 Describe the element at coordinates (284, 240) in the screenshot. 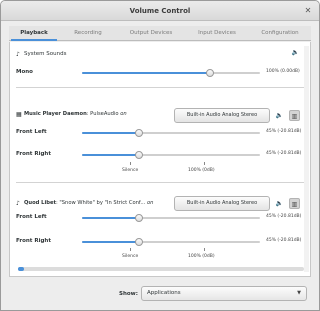

I see `quod-front-right-value: 45% (-20.81dB)` at that location.